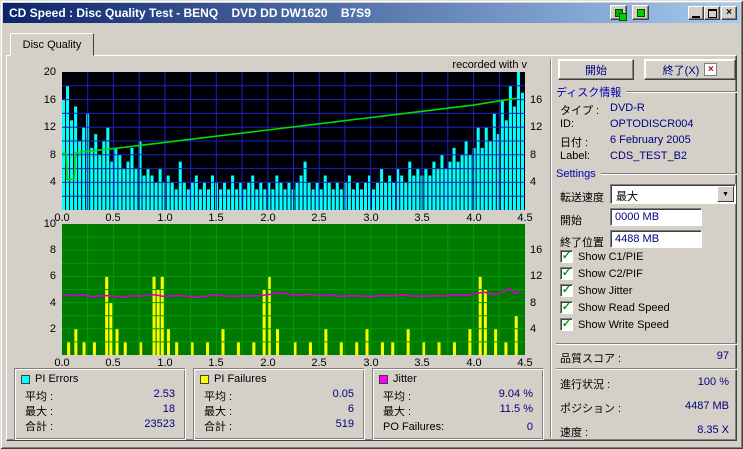 This screenshot has height=449, width=743. I want to click on pi-errors-legend-panel: PI Errors 平均 : 2.53 最大 : 18 合計 : 23523, so click(100, 404).